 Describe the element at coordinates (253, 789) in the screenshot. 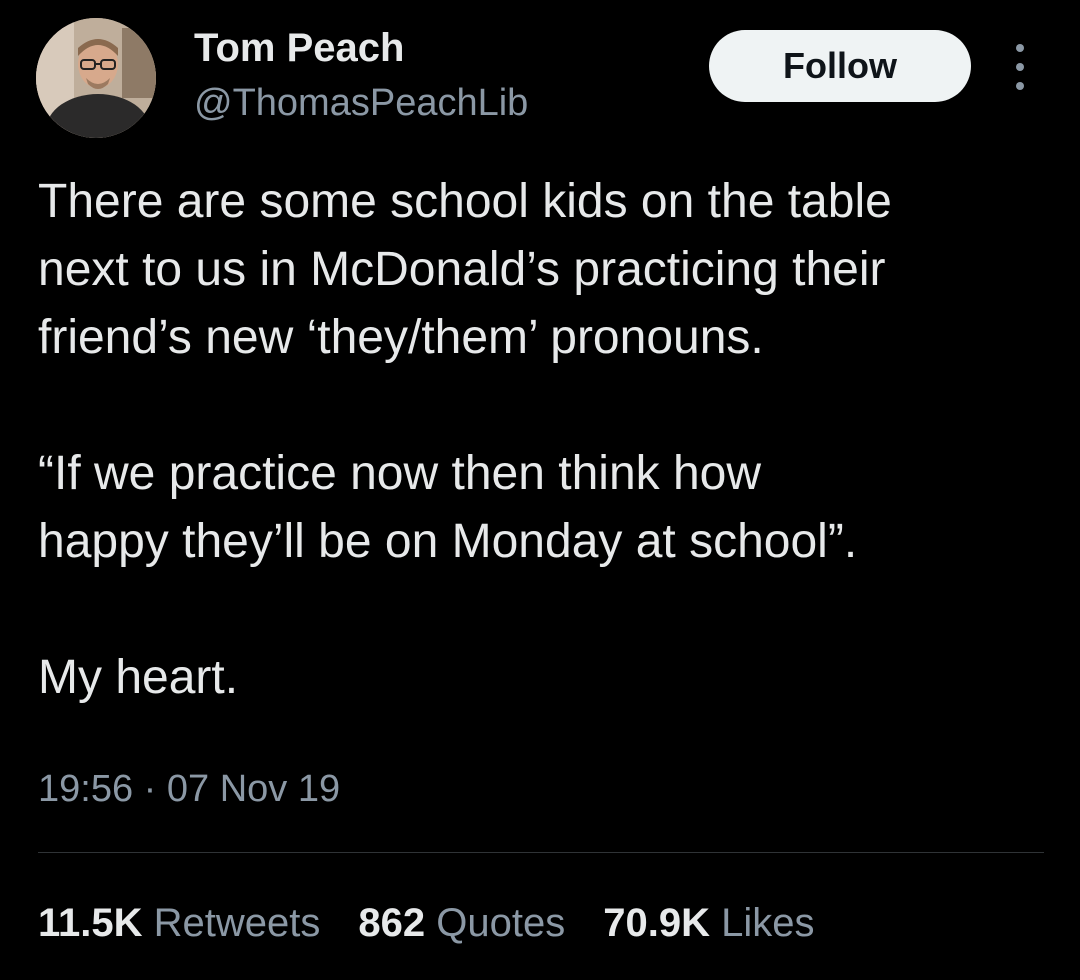

I see `tweet-date: 07 Nov 19` at that location.